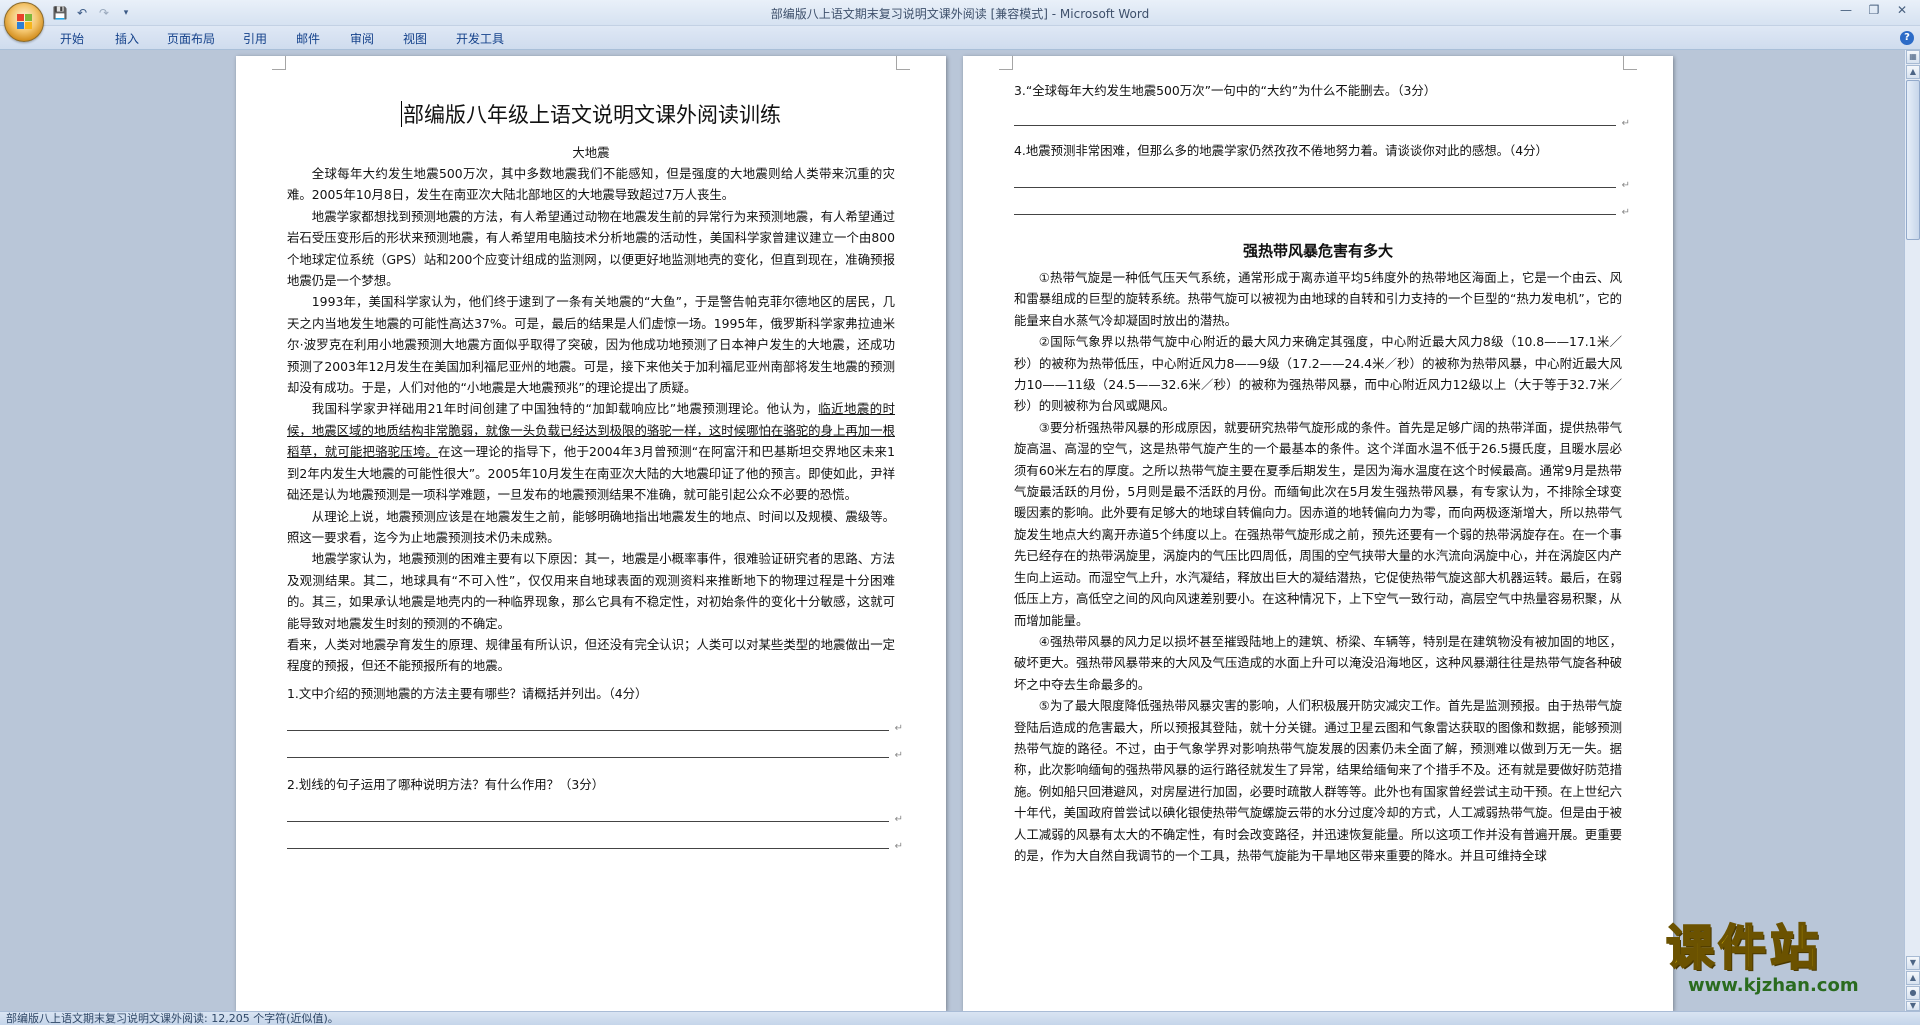  I want to click on tab-insert: 插入, so click(127, 38).